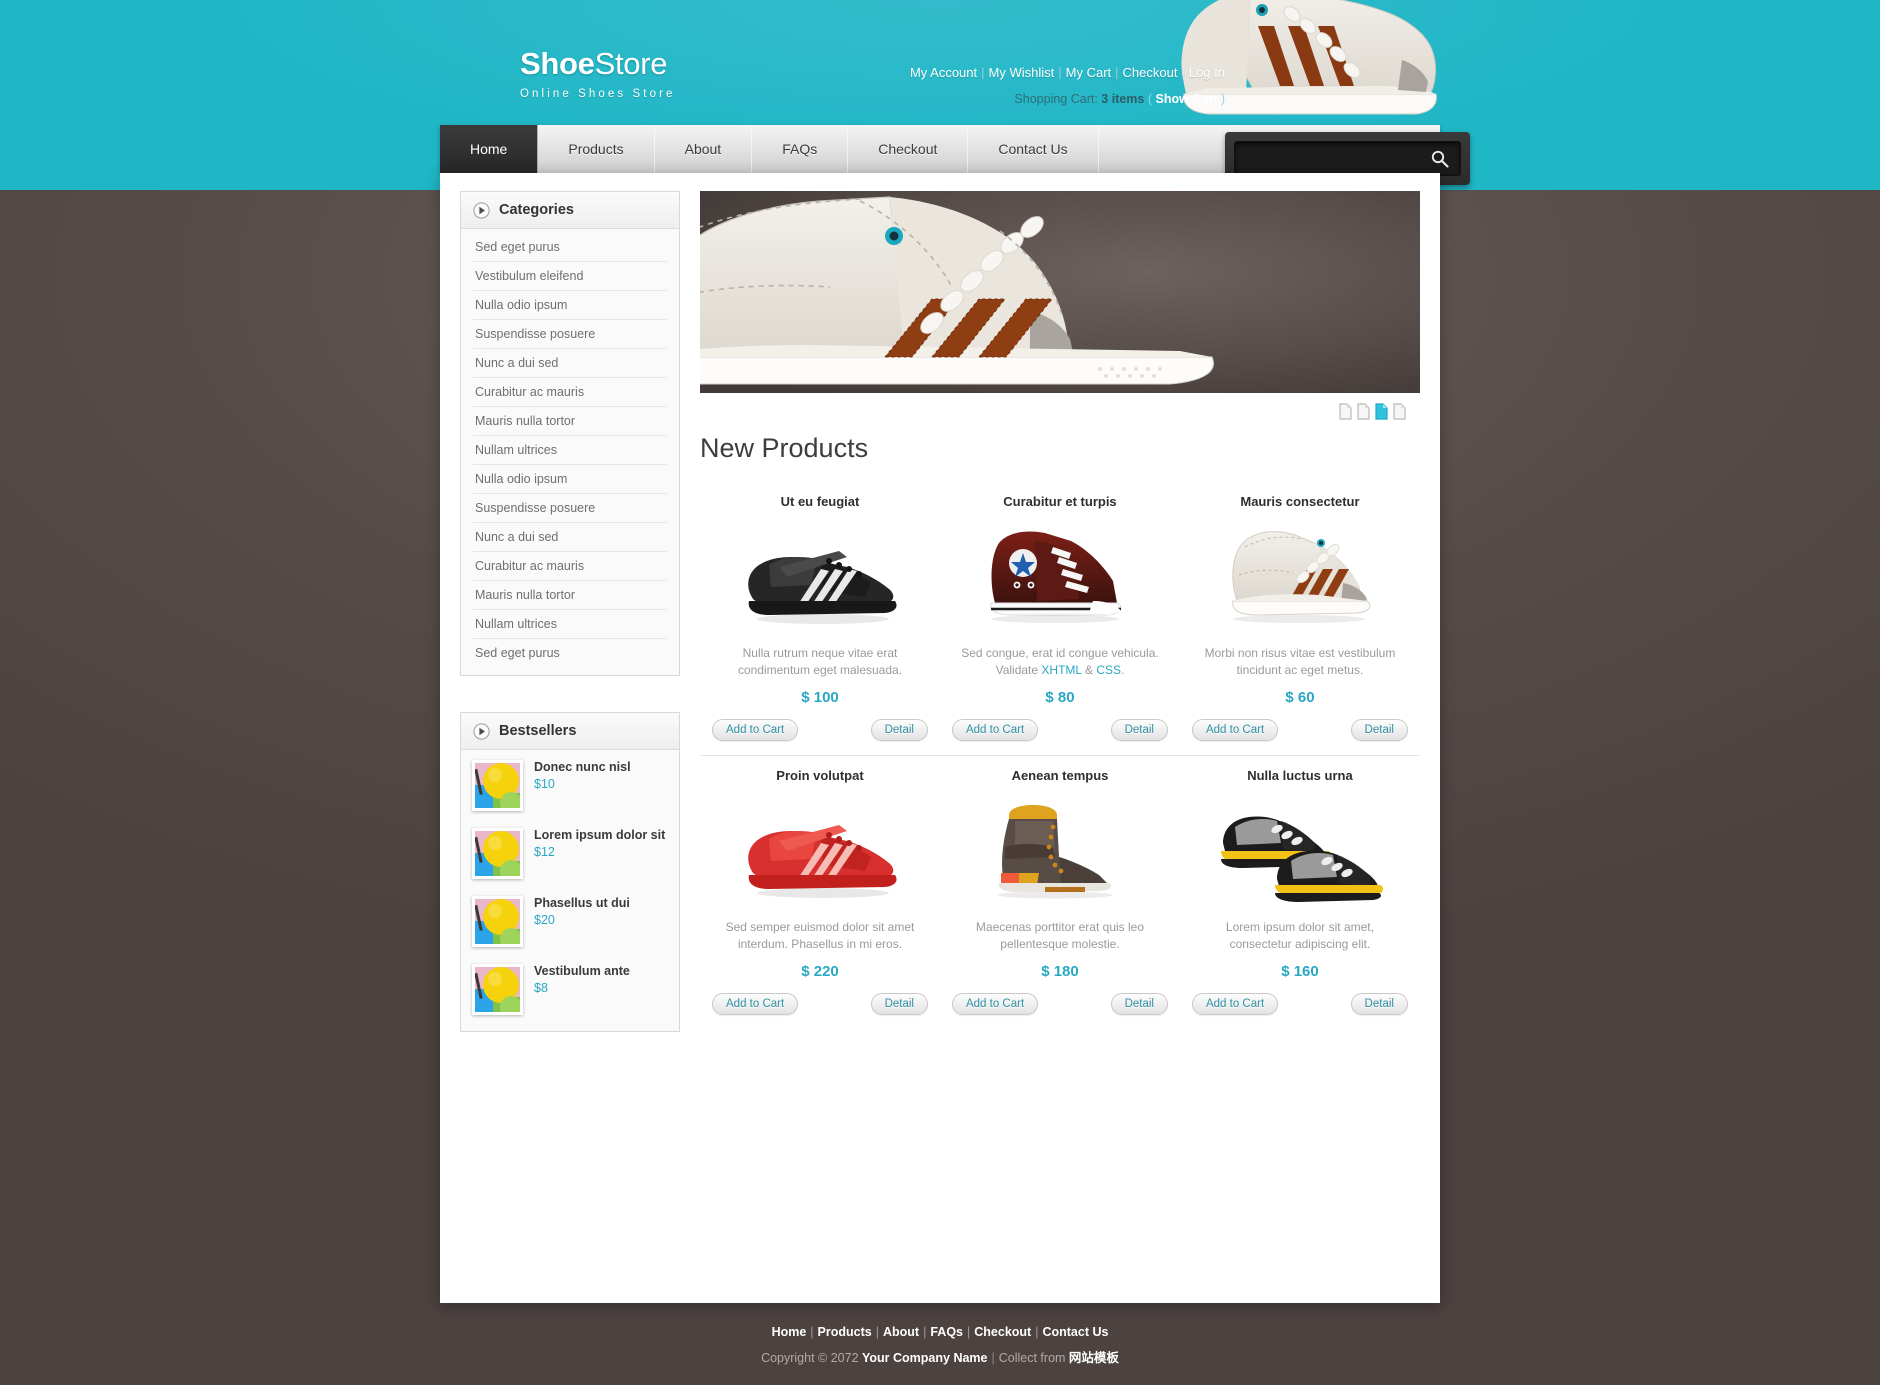 The image size is (1880, 1385). I want to click on nav-item-home: Home, so click(489, 149).